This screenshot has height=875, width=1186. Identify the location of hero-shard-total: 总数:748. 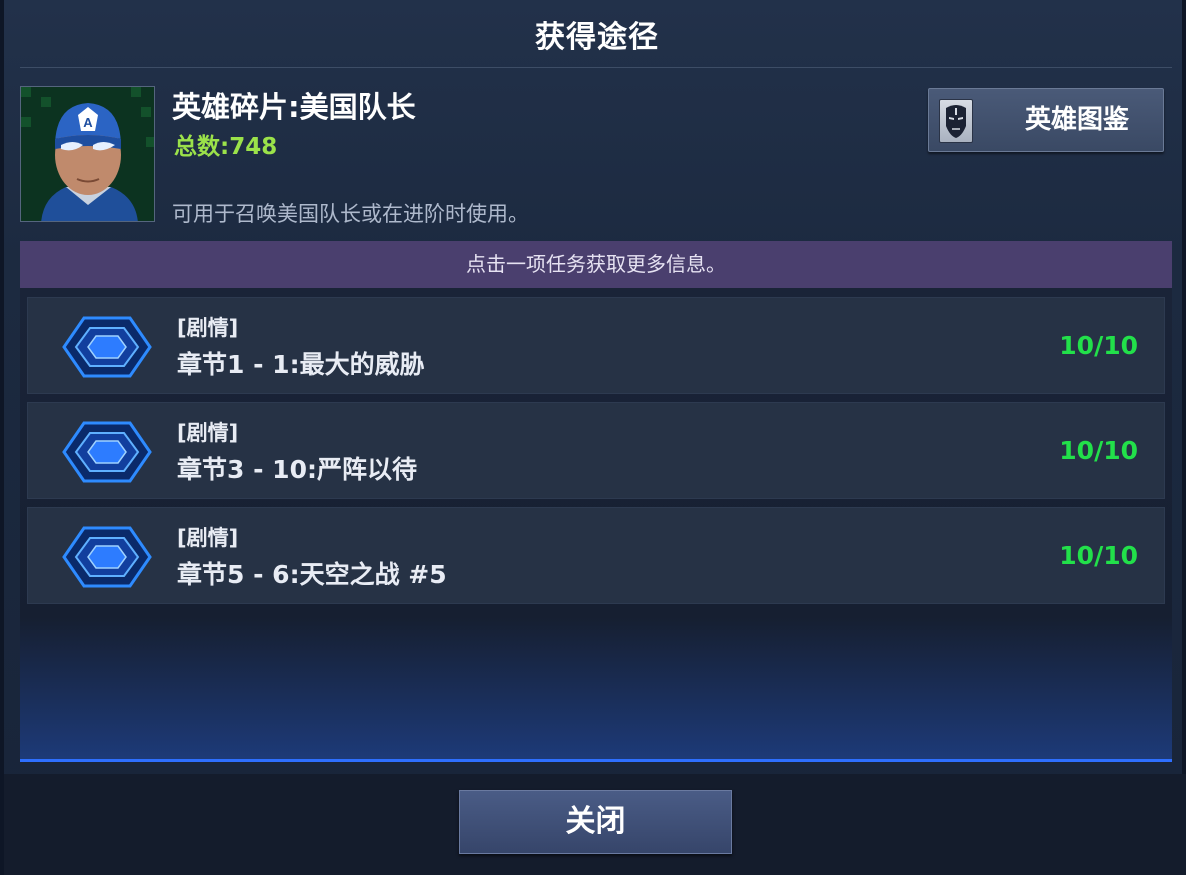
(226, 147).